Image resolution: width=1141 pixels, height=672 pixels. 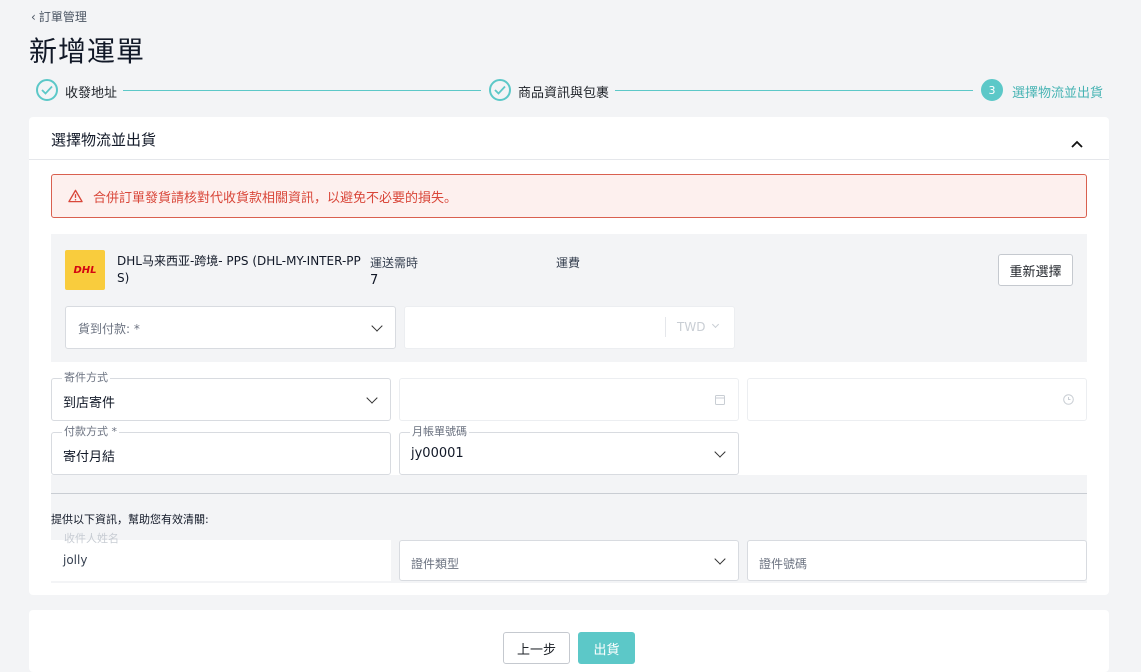 What do you see at coordinates (437, 453) in the screenshot?
I see `monthly-account-value: jy00001` at bounding box center [437, 453].